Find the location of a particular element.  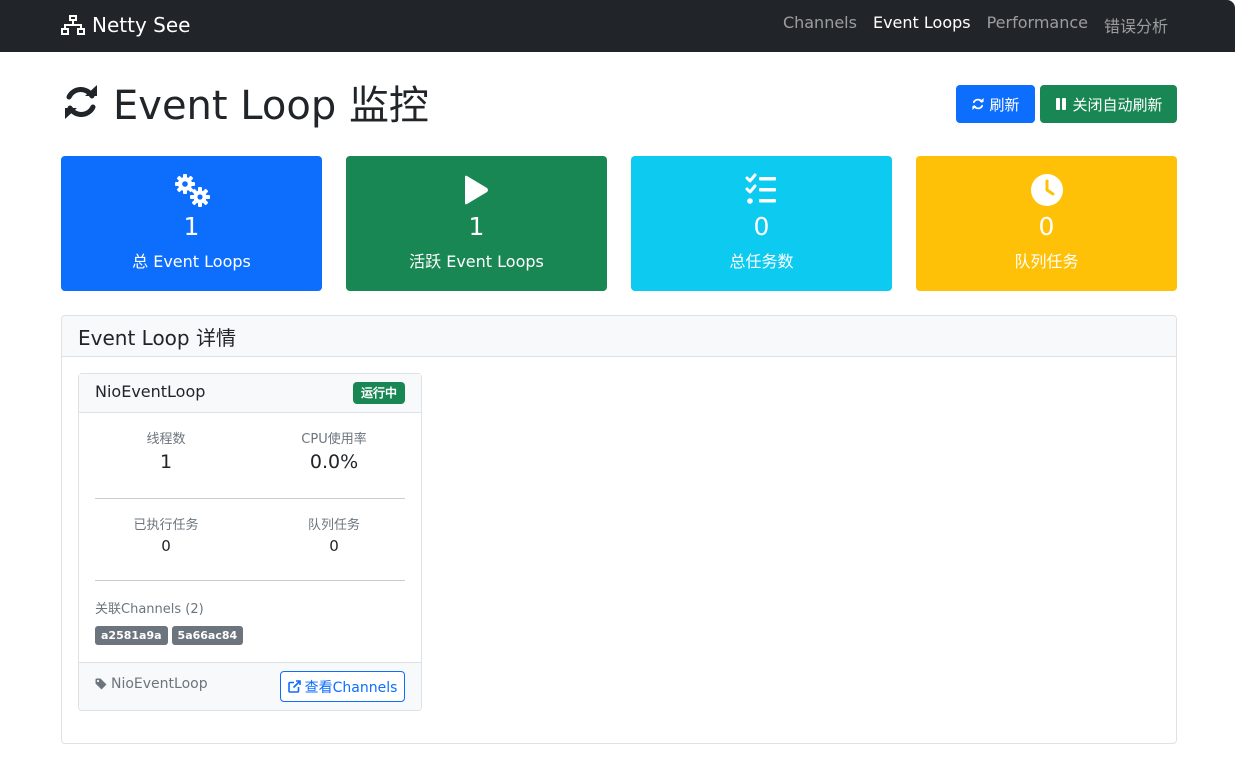

metric-label: 队列任务 is located at coordinates (333, 525).